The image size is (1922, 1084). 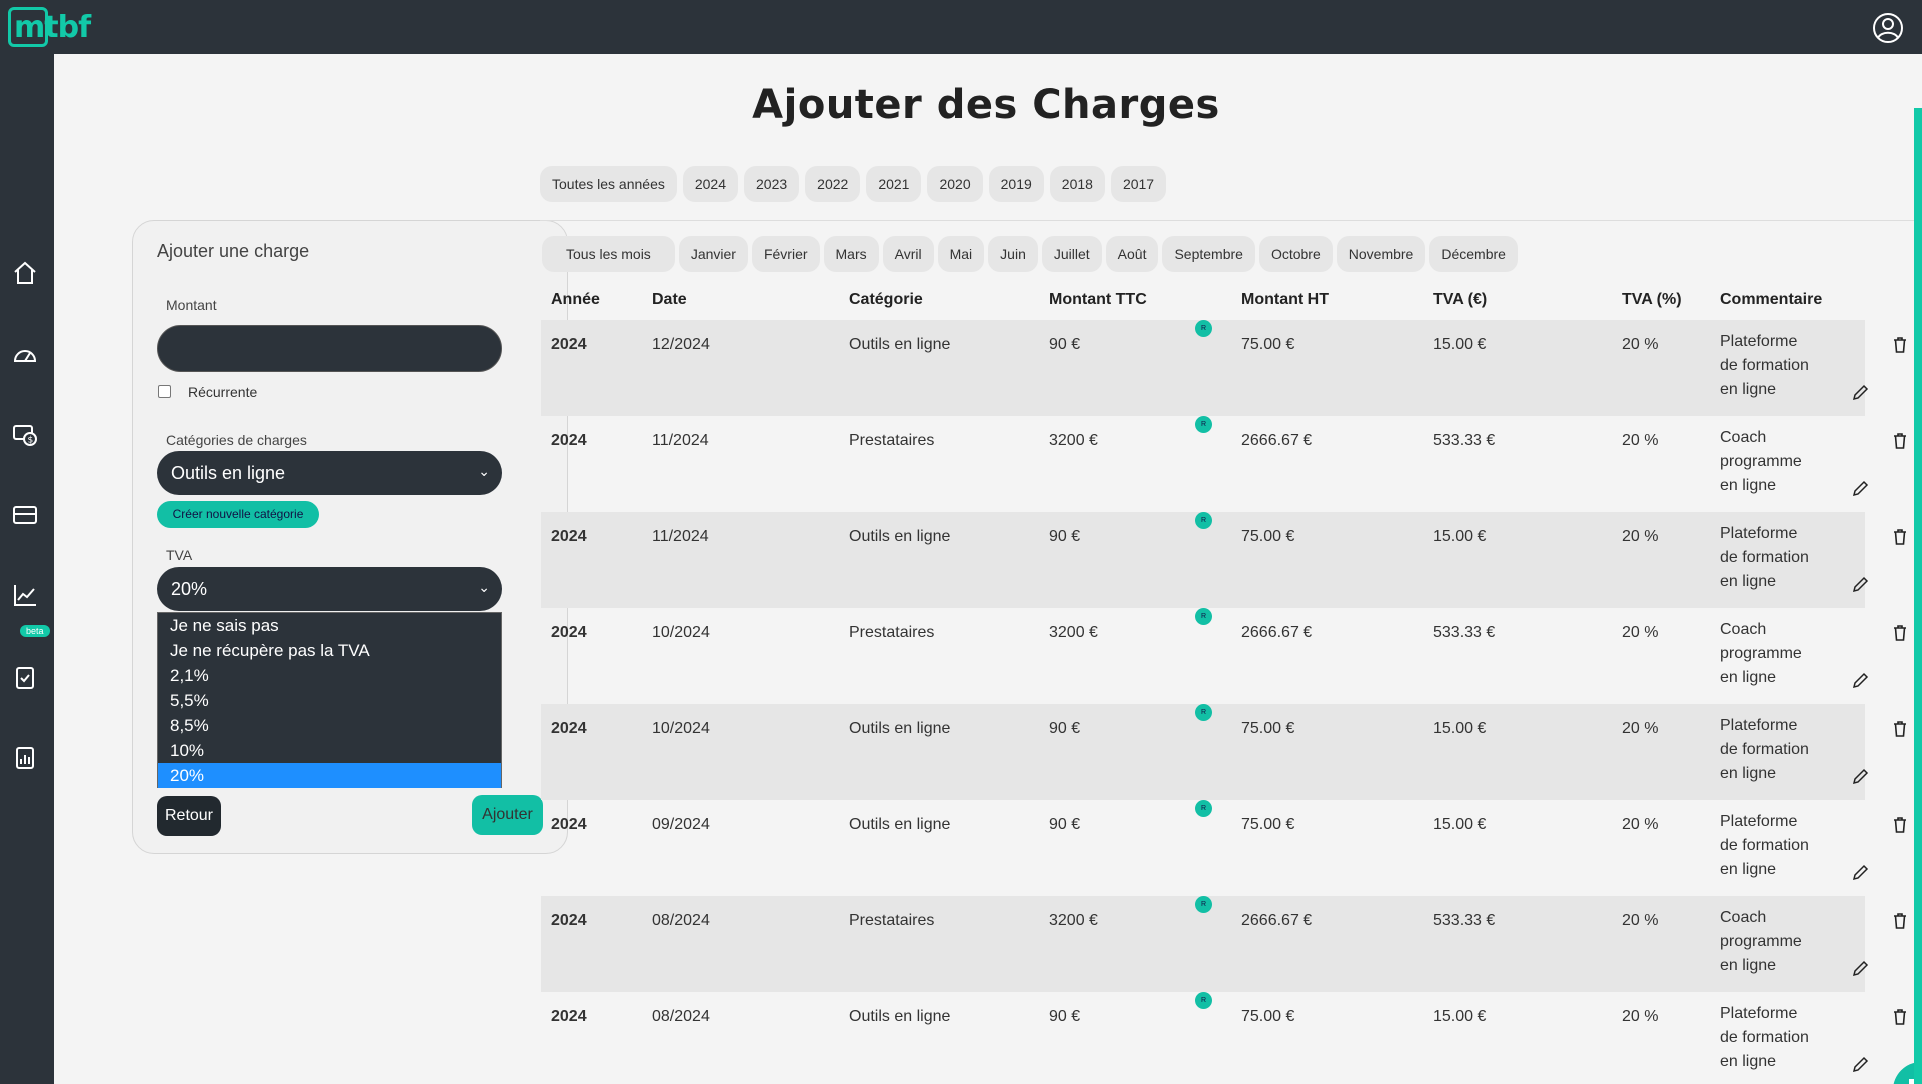 What do you see at coordinates (1277, 920) in the screenshot?
I see `cell-montant-ht: 2666.67 €` at bounding box center [1277, 920].